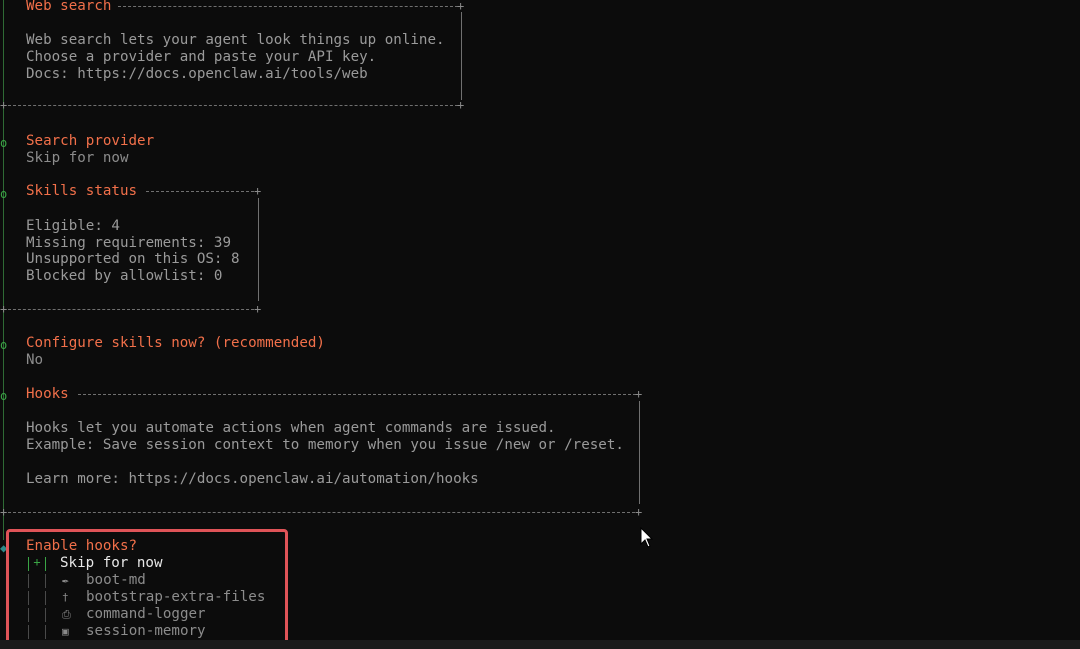 Image resolution: width=1080 pixels, height=649 pixels. I want to click on configure-skills-value: No, so click(35, 360).